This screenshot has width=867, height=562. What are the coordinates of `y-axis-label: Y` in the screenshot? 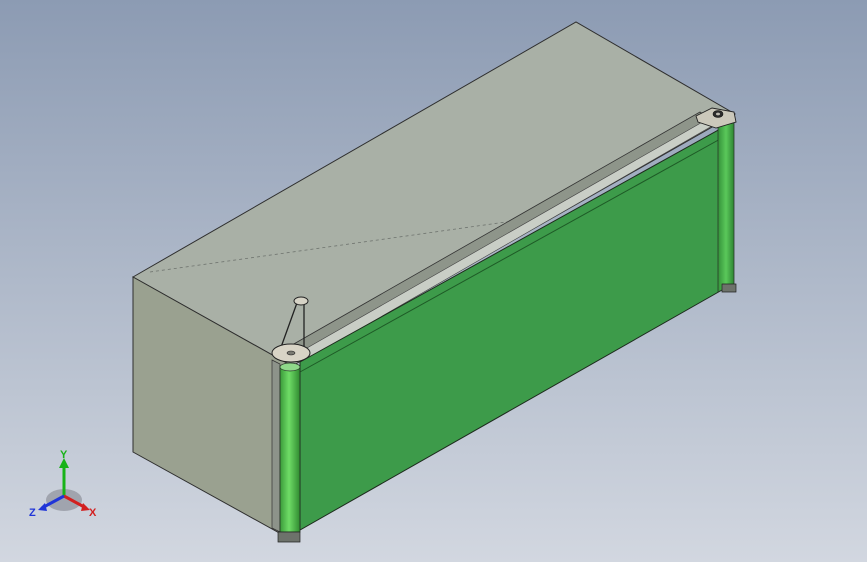 It's located at (64, 455).